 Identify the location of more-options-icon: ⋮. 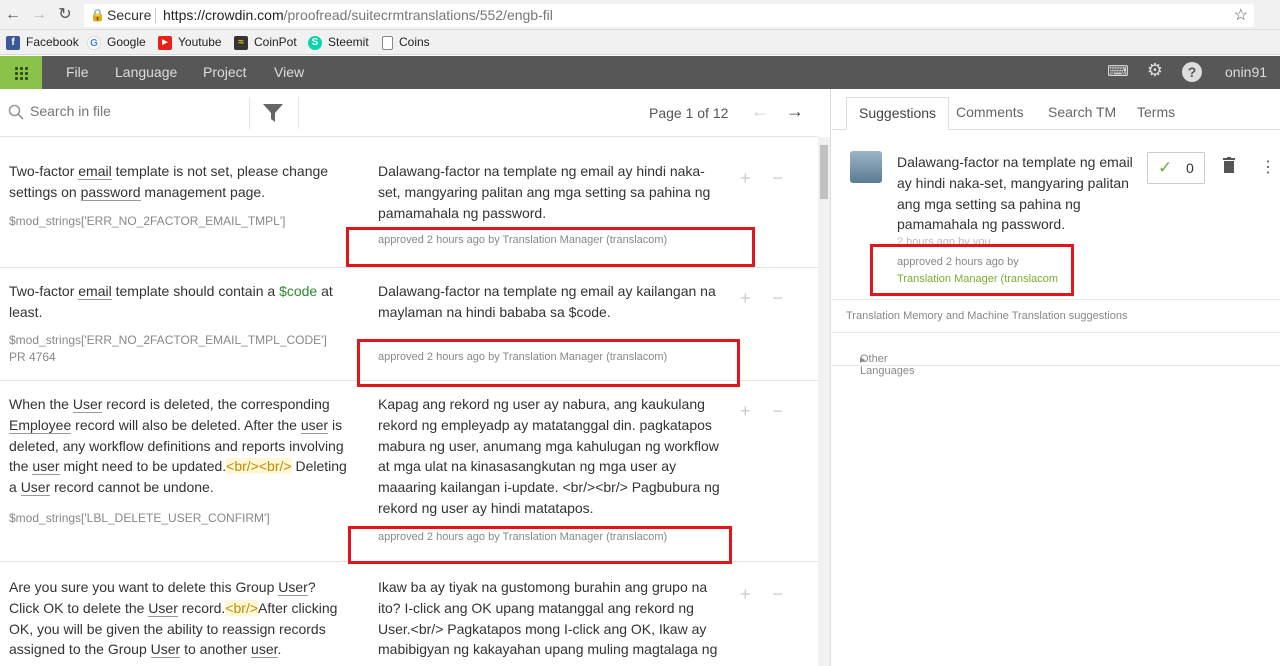
(1268, 167).